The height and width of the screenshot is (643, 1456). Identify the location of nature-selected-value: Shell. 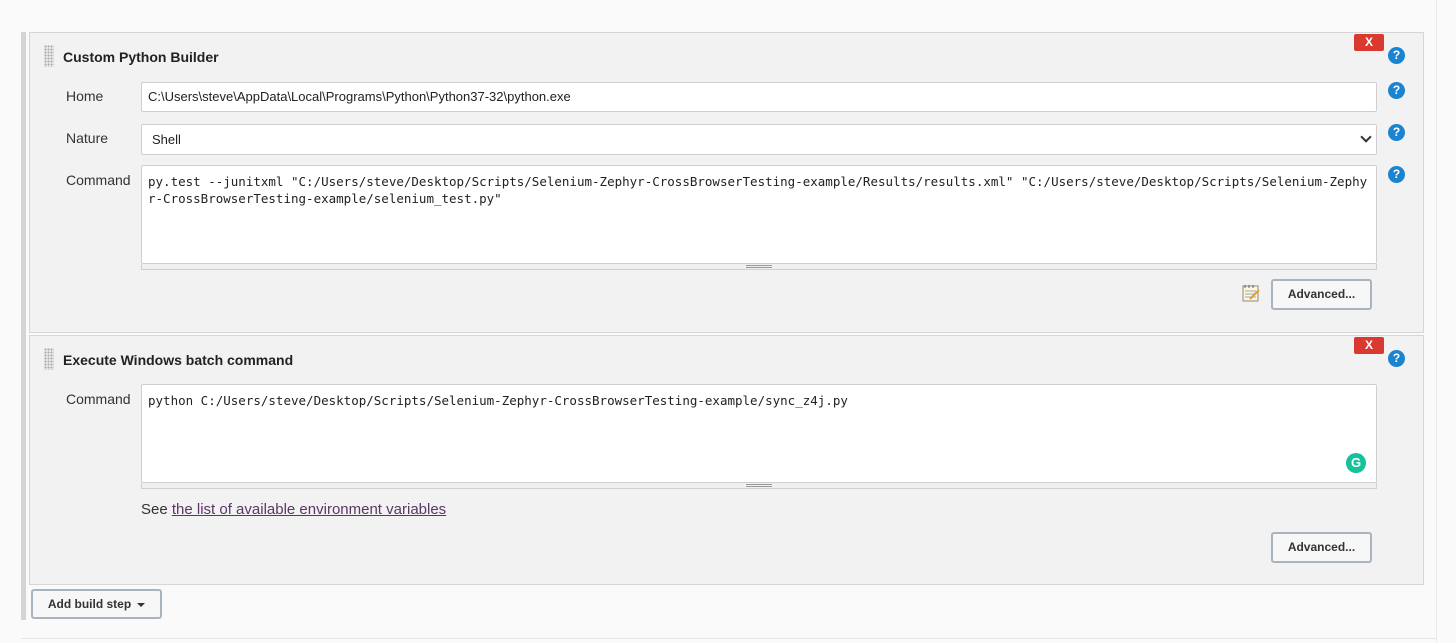
(166, 139).